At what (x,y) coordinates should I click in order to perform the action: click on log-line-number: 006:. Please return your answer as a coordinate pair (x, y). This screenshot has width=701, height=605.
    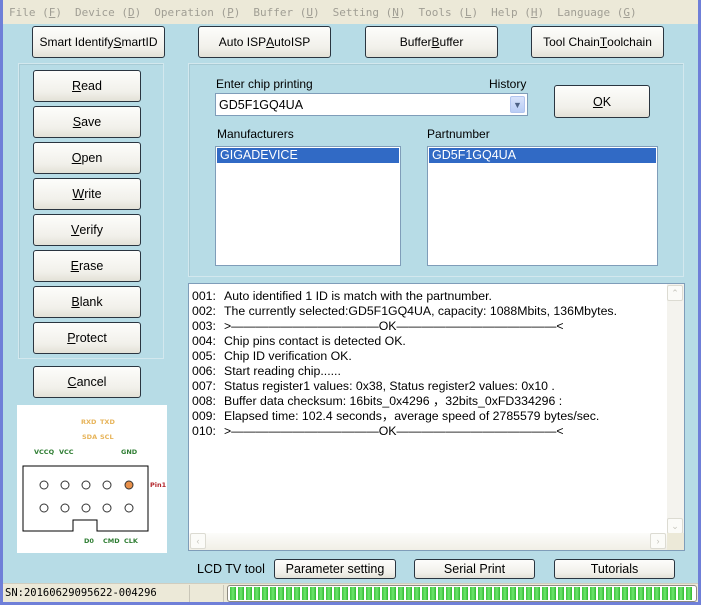
    Looking at the image, I should click on (204, 371).